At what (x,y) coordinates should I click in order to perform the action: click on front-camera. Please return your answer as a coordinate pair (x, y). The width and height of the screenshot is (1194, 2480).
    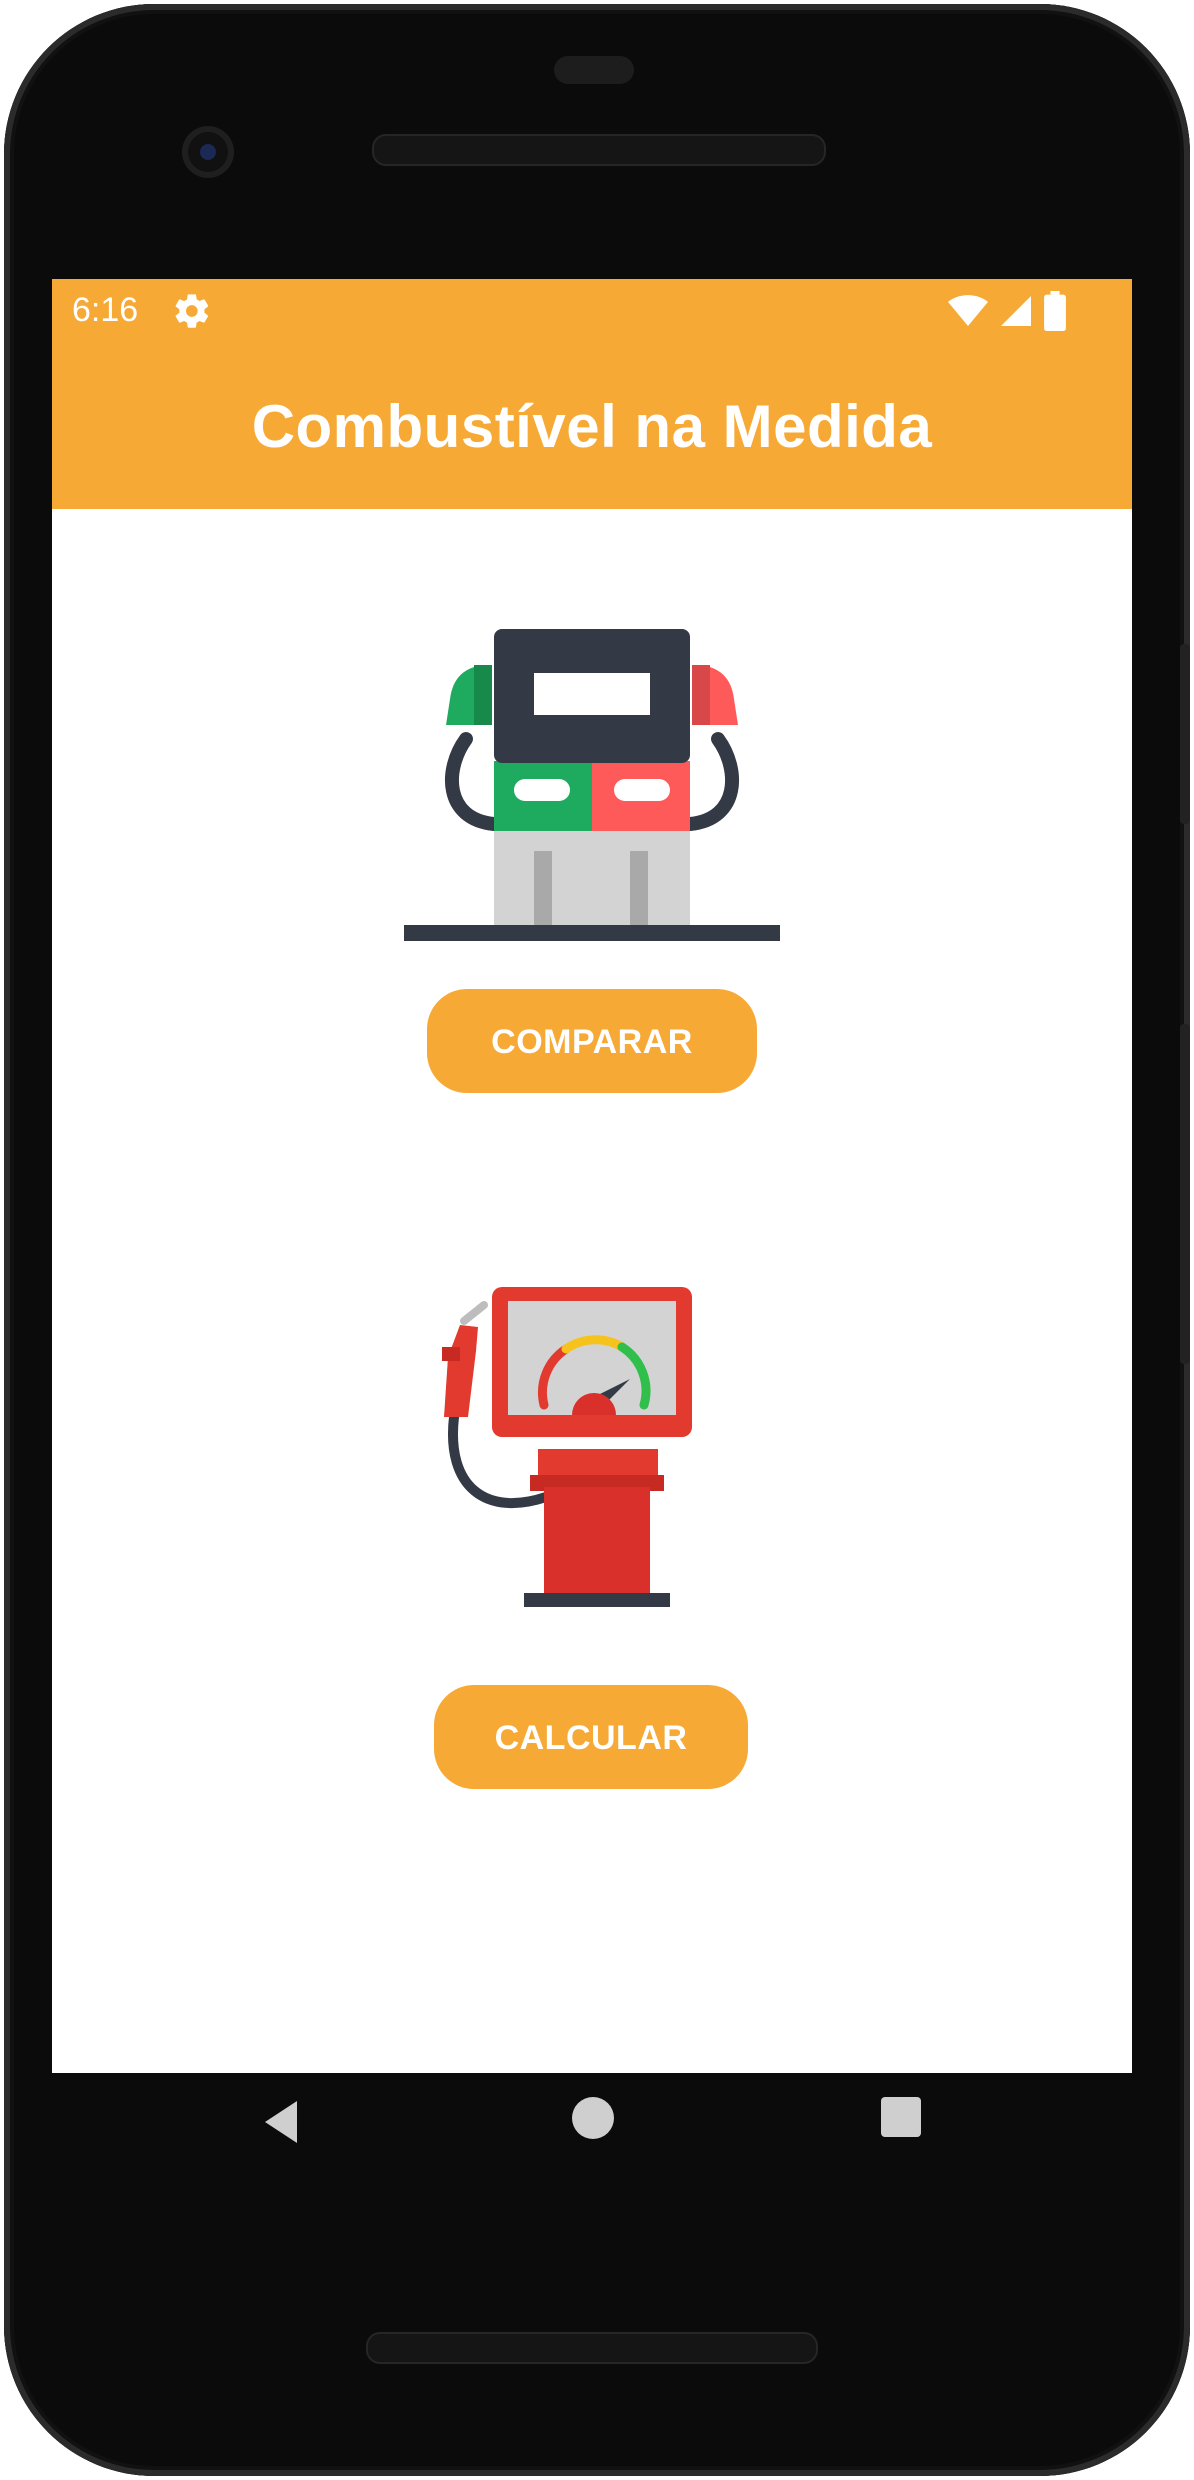
    Looking at the image, I should click on (208, 152).